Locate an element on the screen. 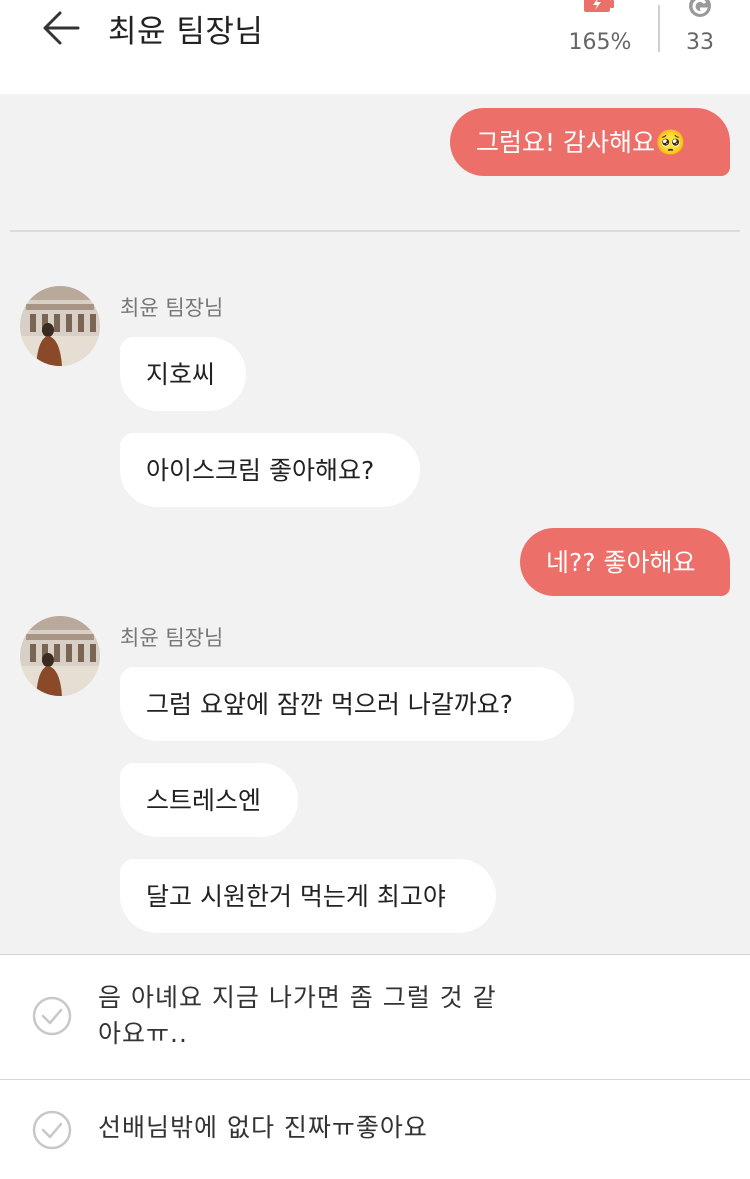 Image resolution: width=750 pixels, height=1179 pixels. battery-stat: 165% is located at coordinates (600, 27).